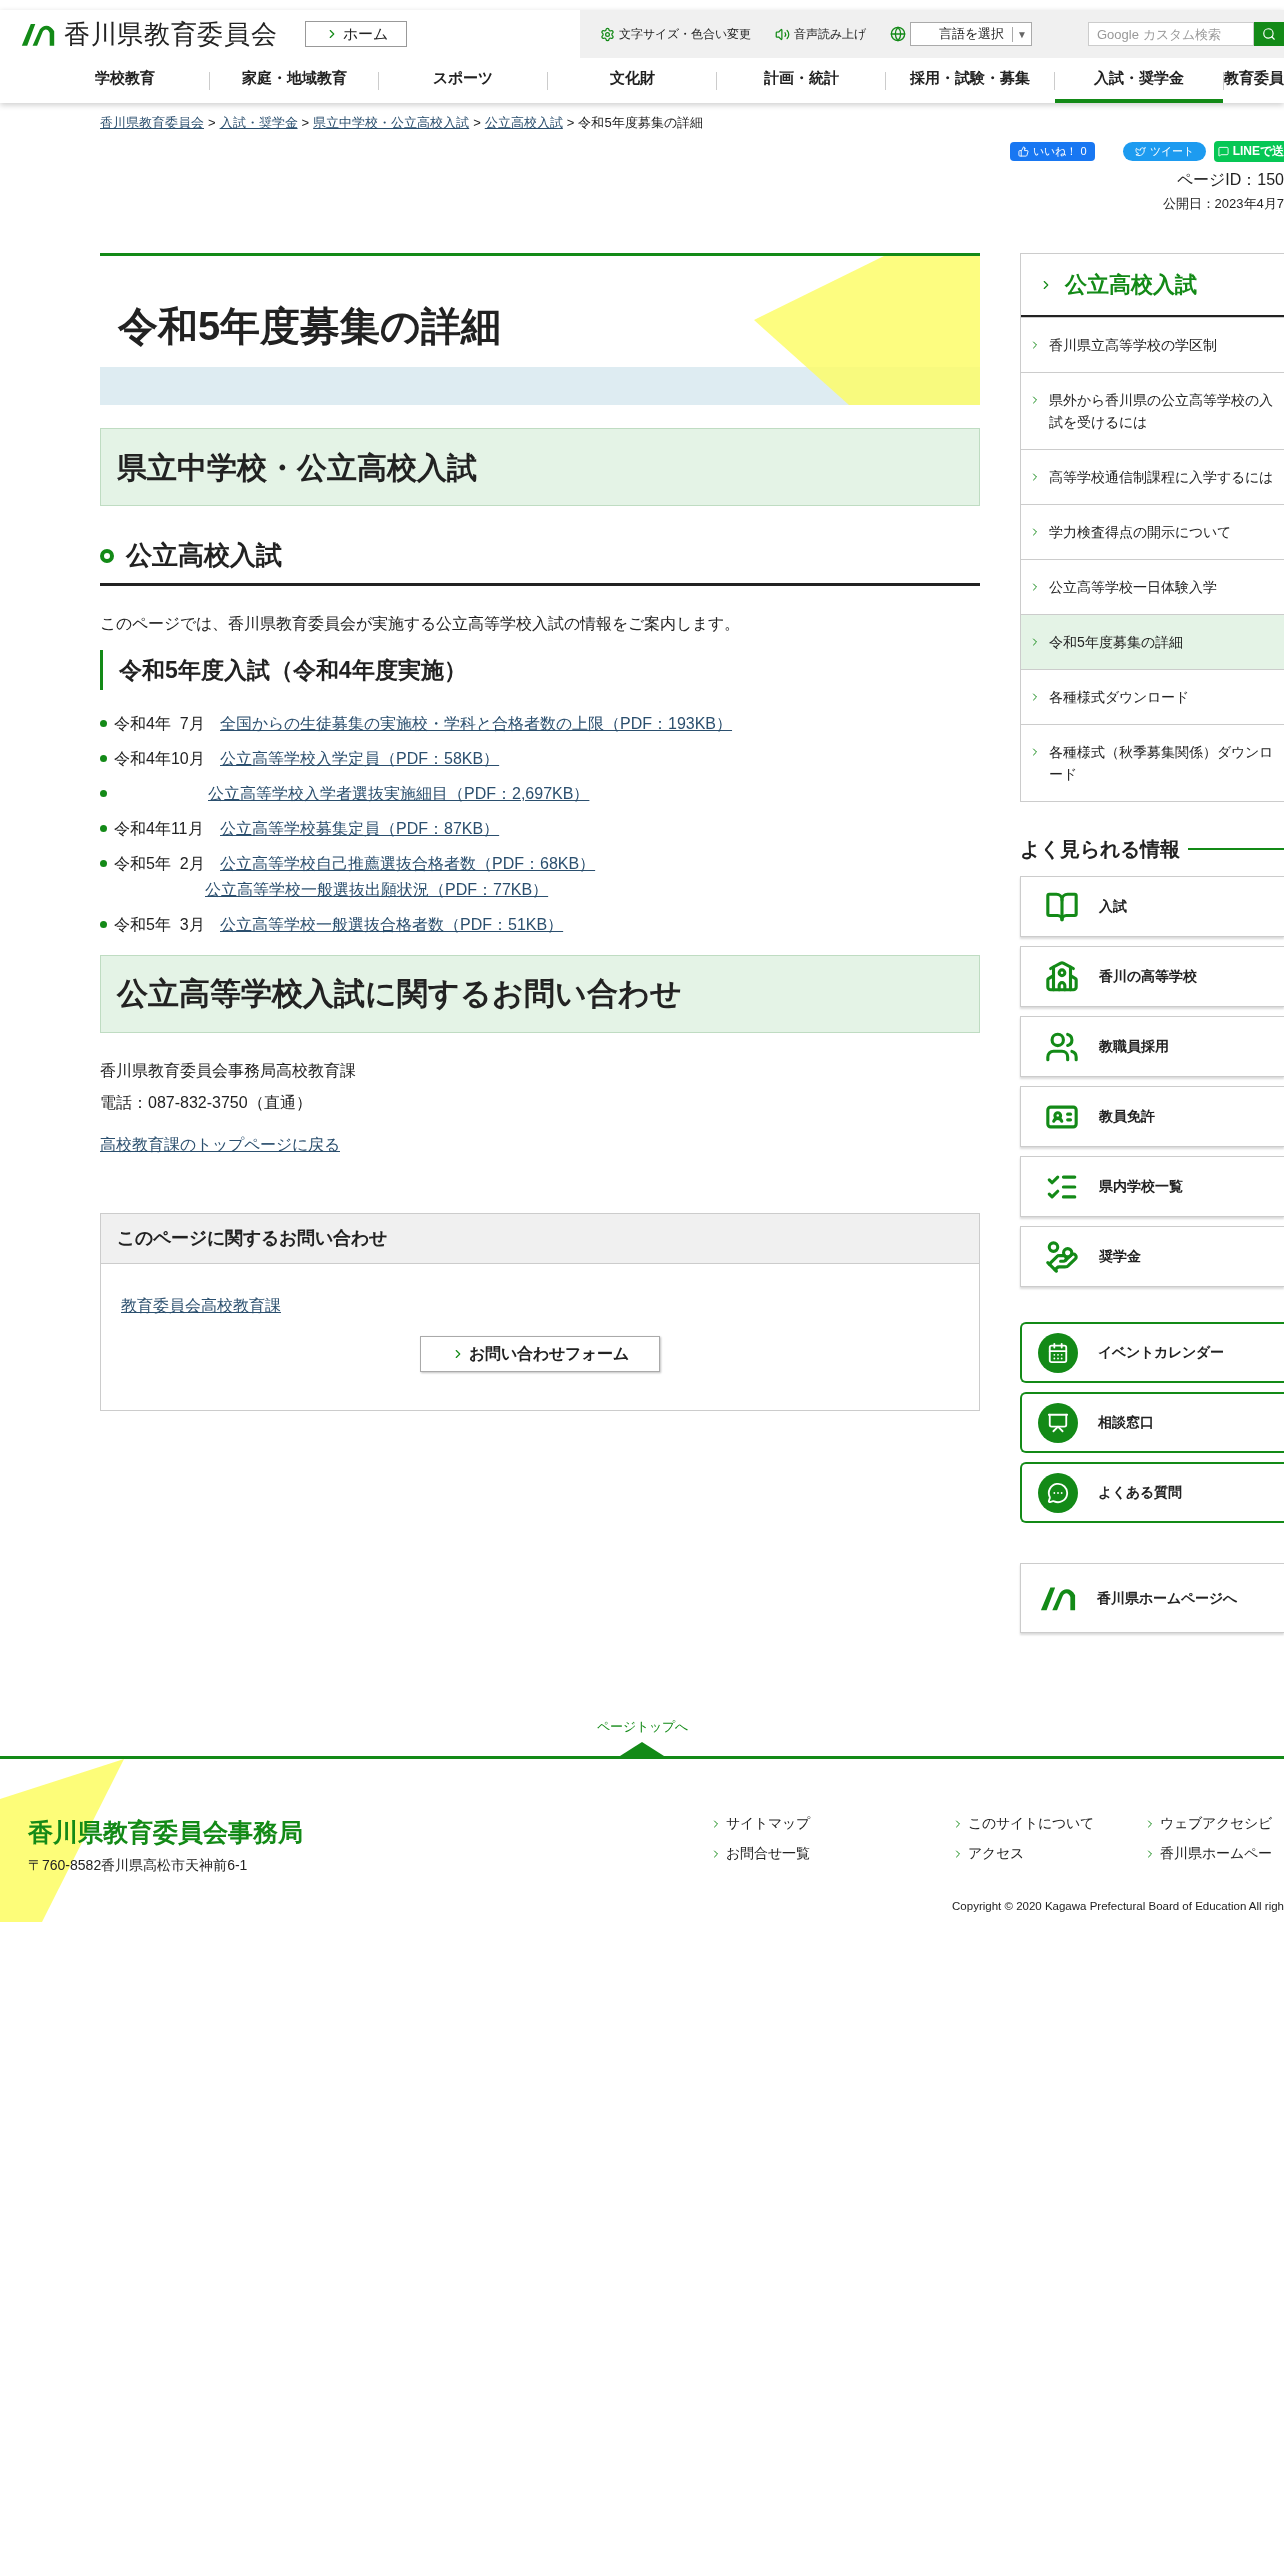 This screenshot has width=1284, height=2568. What do you see at coordinates (159, 829) in the screenshot?
I see `date-text: 令和4年11月` at bounding box center [159, 829].